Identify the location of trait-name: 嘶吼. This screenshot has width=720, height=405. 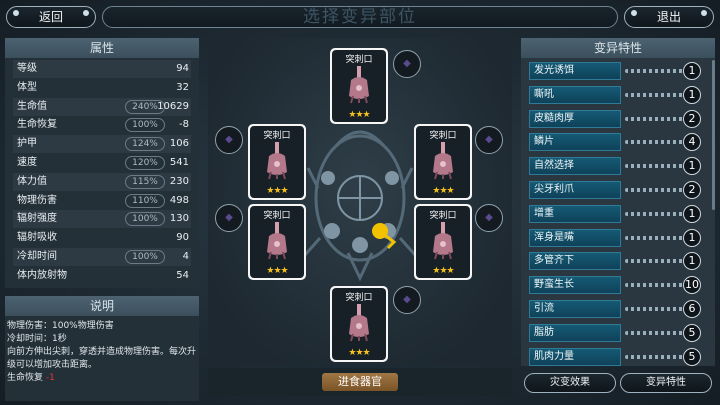
(575, 94).